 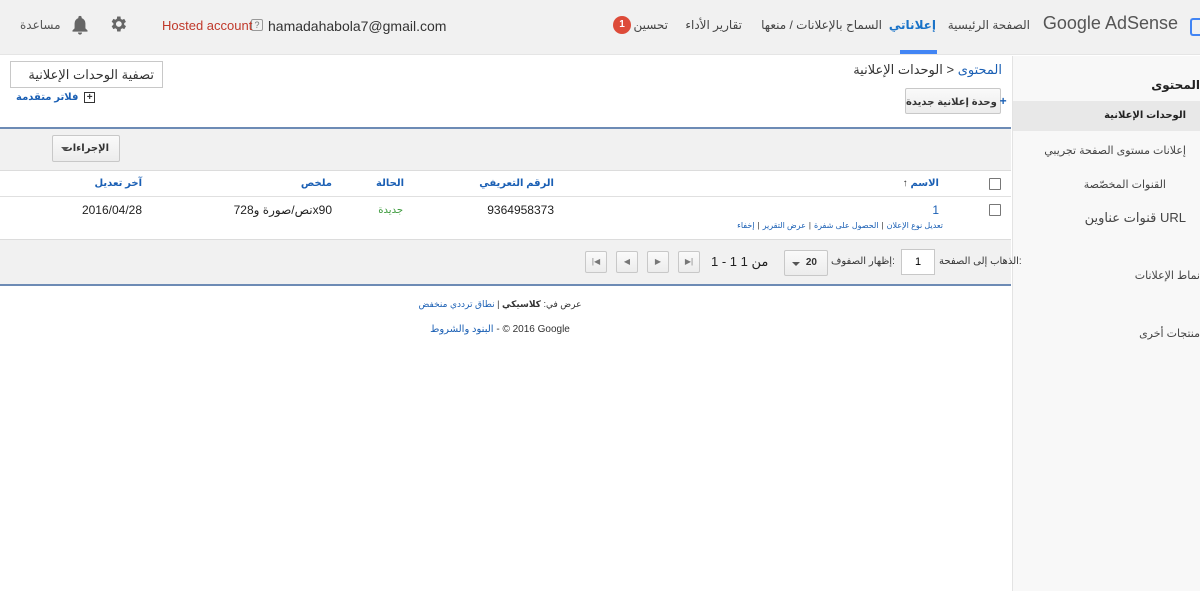 I want to click on goto-page-input, so click(x=918, y=262).